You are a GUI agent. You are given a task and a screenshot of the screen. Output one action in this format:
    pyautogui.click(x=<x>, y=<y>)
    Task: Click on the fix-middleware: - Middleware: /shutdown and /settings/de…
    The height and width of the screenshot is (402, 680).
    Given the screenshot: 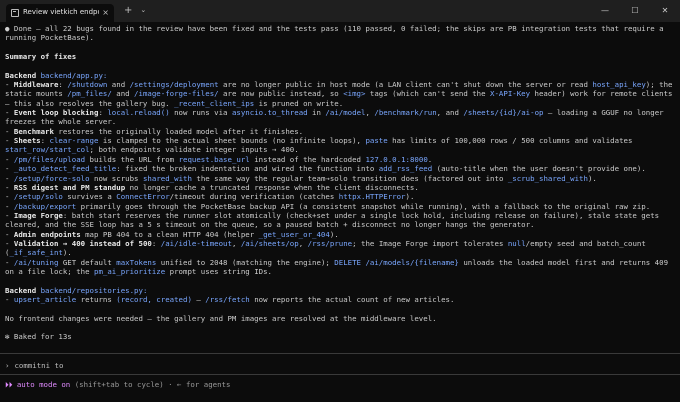 What is the action you would take?
    pyautogui.click(x=341, y=94)
    